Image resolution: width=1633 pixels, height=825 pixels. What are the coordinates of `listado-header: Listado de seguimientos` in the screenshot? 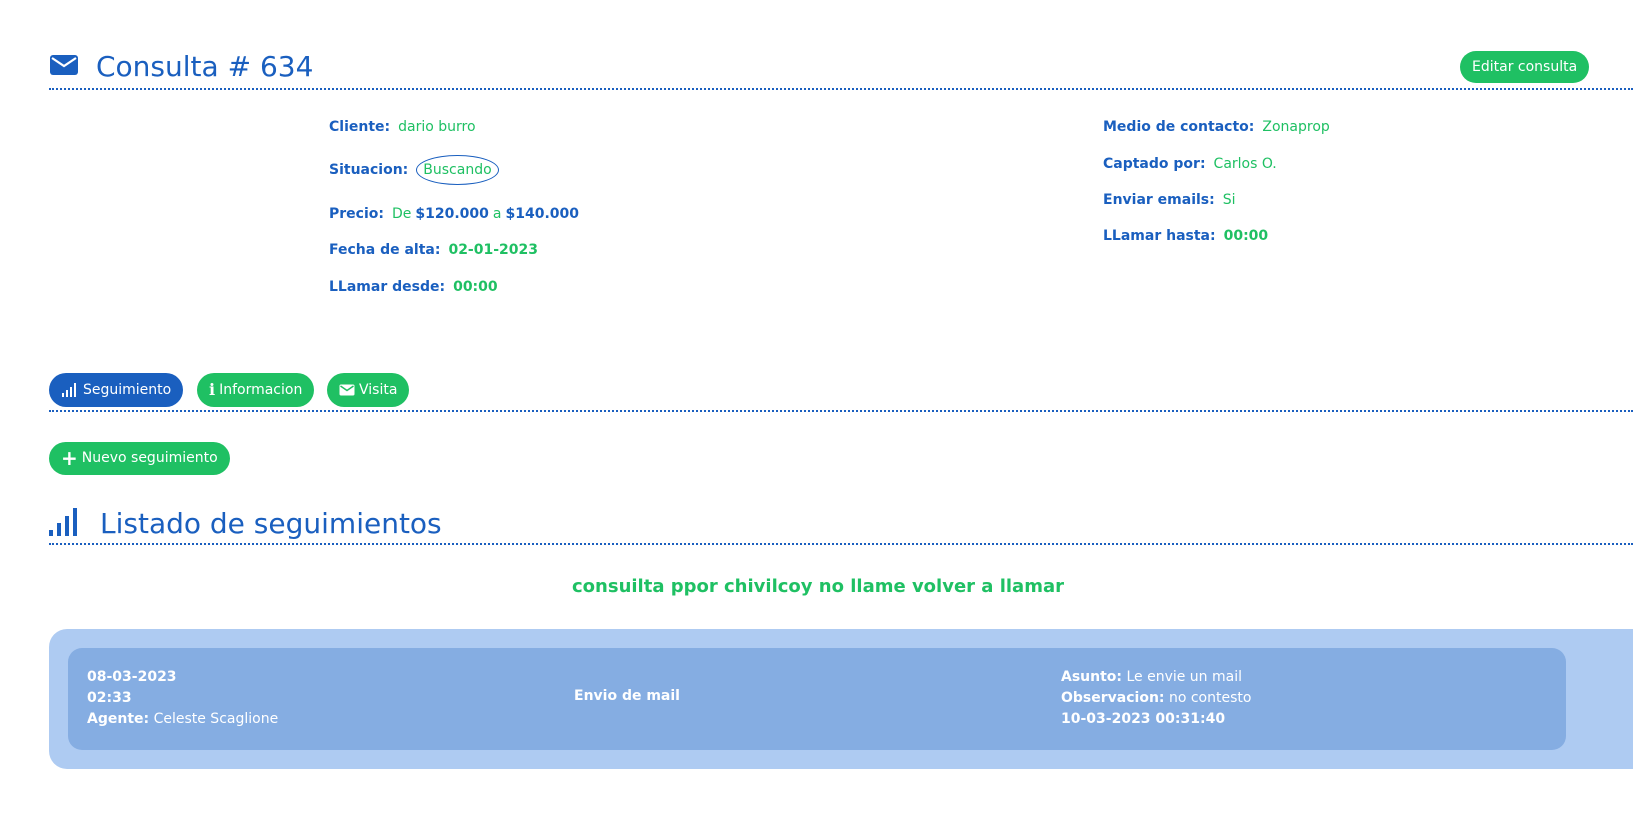 It's located at (841, 525).